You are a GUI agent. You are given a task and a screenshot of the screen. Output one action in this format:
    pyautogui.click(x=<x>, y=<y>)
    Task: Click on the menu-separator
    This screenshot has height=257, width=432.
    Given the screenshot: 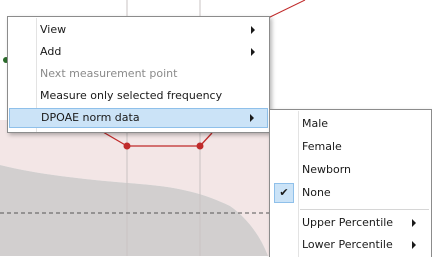 What is the action you would take?
    pyautogui.click(x=364, y=209)
    